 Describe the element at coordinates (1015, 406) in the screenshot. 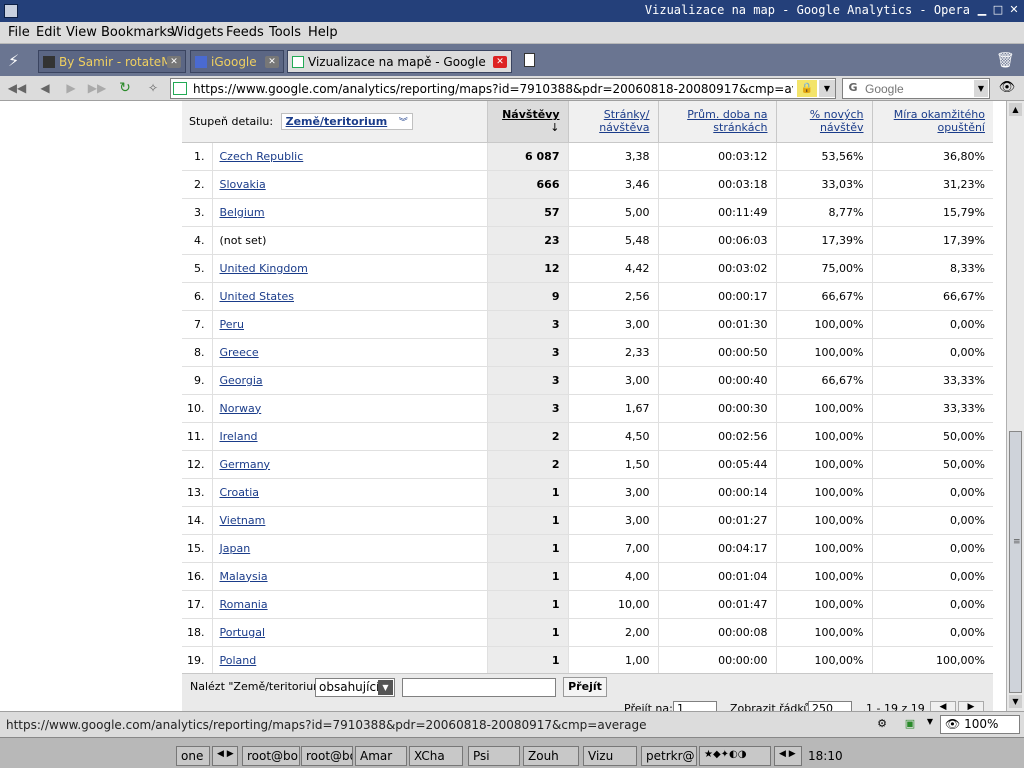

I see `vertical-scrollbar: ▲ ≡ ▼` at that location.